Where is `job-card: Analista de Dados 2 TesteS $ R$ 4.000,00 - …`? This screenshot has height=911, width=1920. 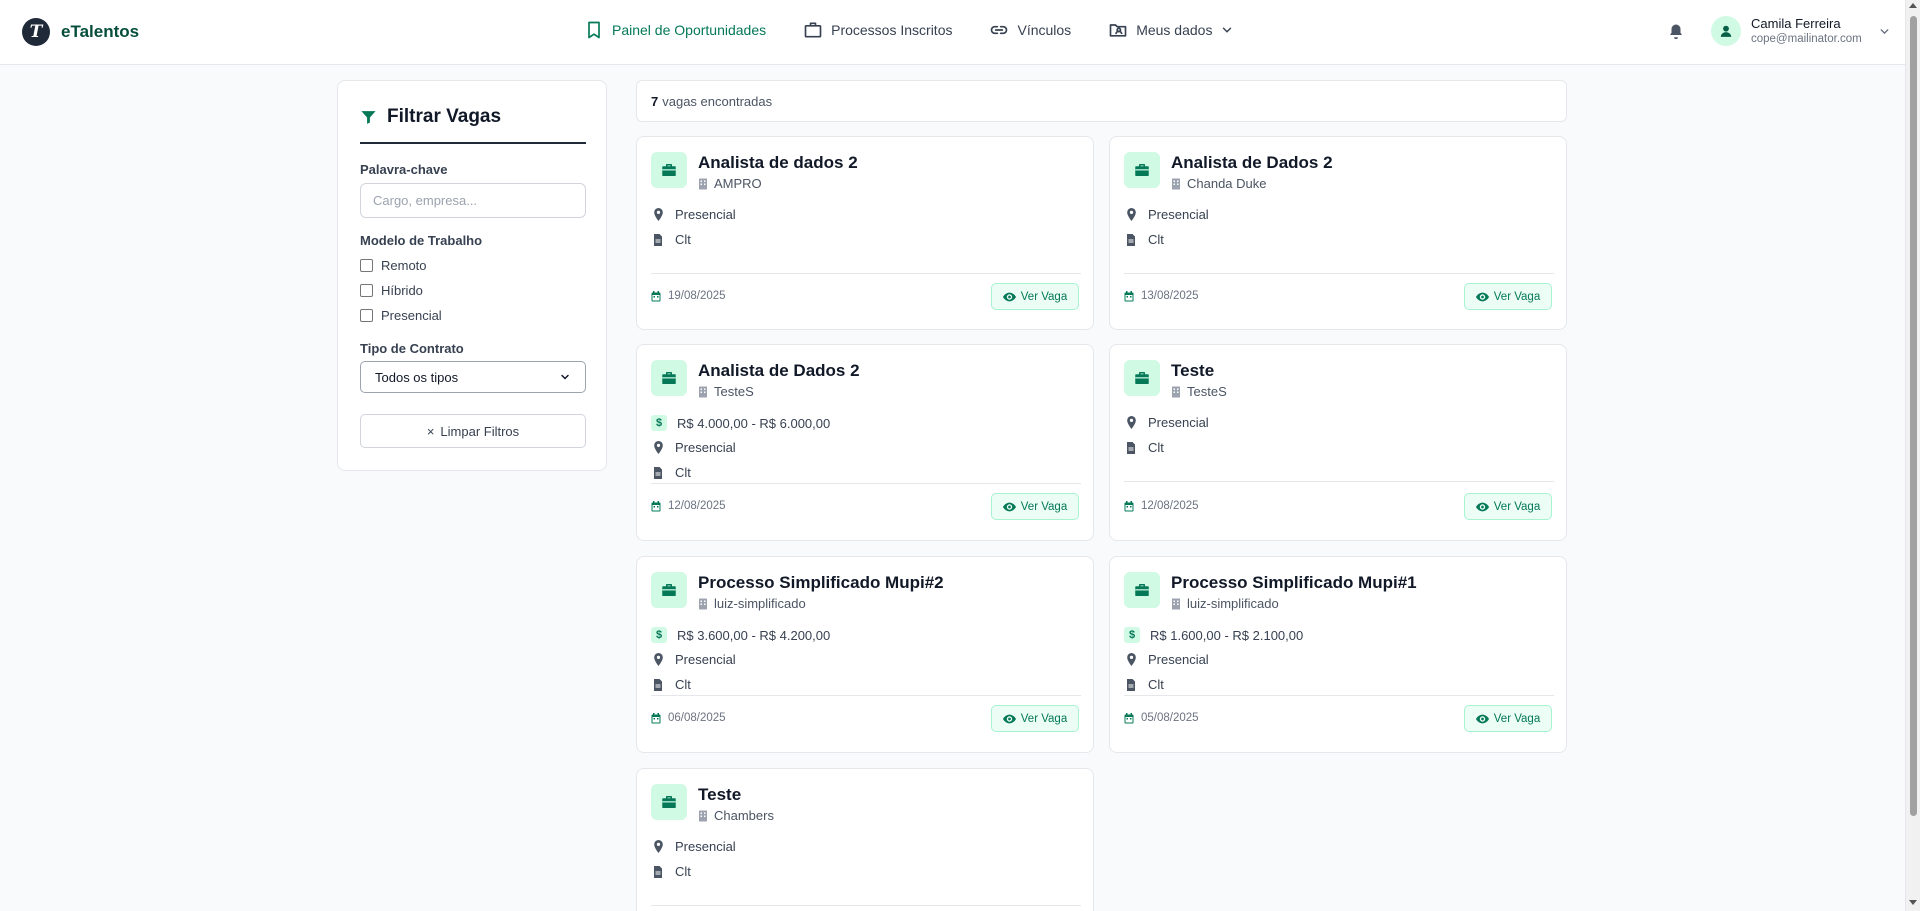 job-card: Analista de Dados 2 TesteS $ R$ 4.000,00 - … is located at coordinates (865, 442).